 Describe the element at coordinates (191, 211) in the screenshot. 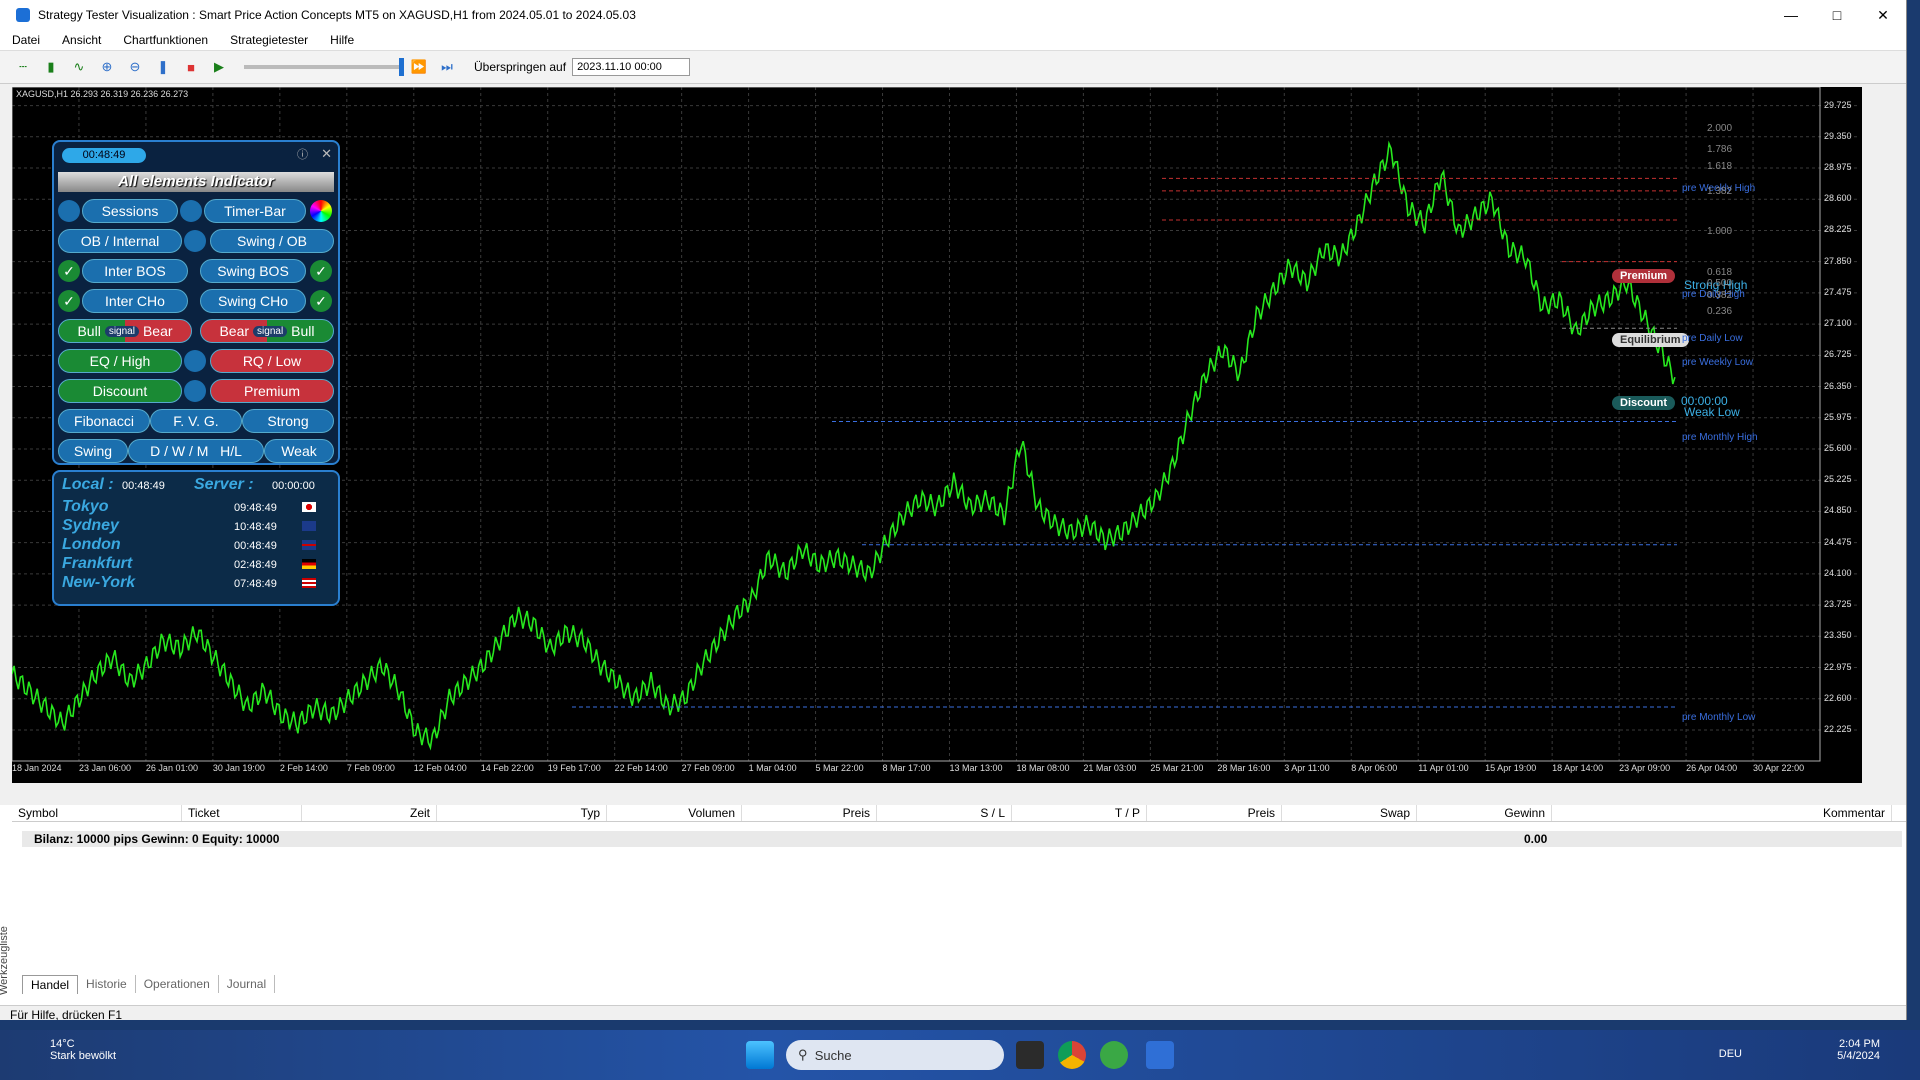

I see `bell-icon` at that location.